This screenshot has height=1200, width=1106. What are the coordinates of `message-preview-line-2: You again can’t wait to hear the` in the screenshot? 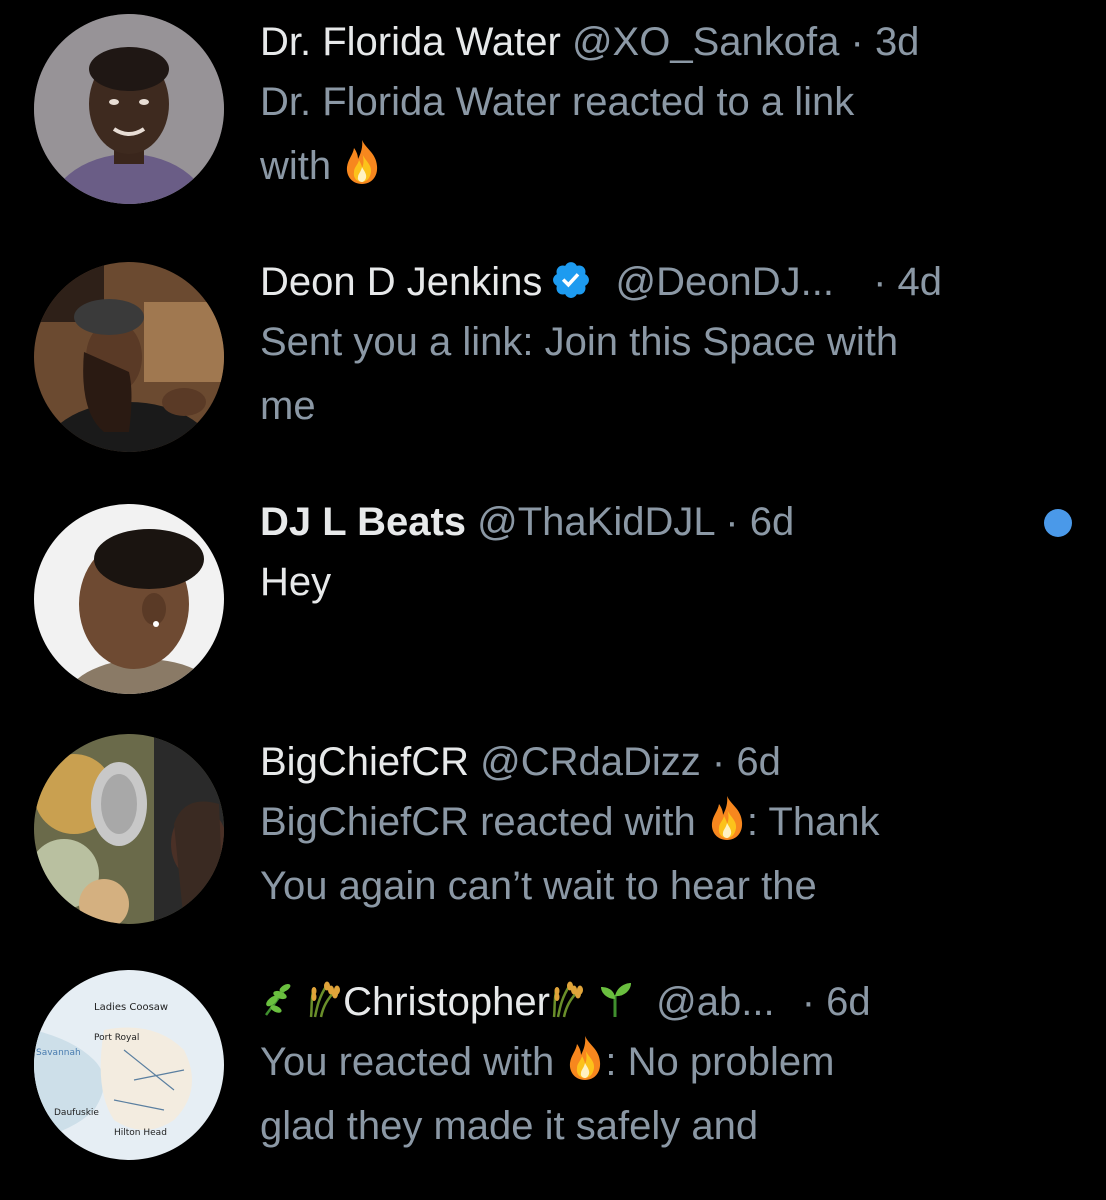 It's located at (538, 886).